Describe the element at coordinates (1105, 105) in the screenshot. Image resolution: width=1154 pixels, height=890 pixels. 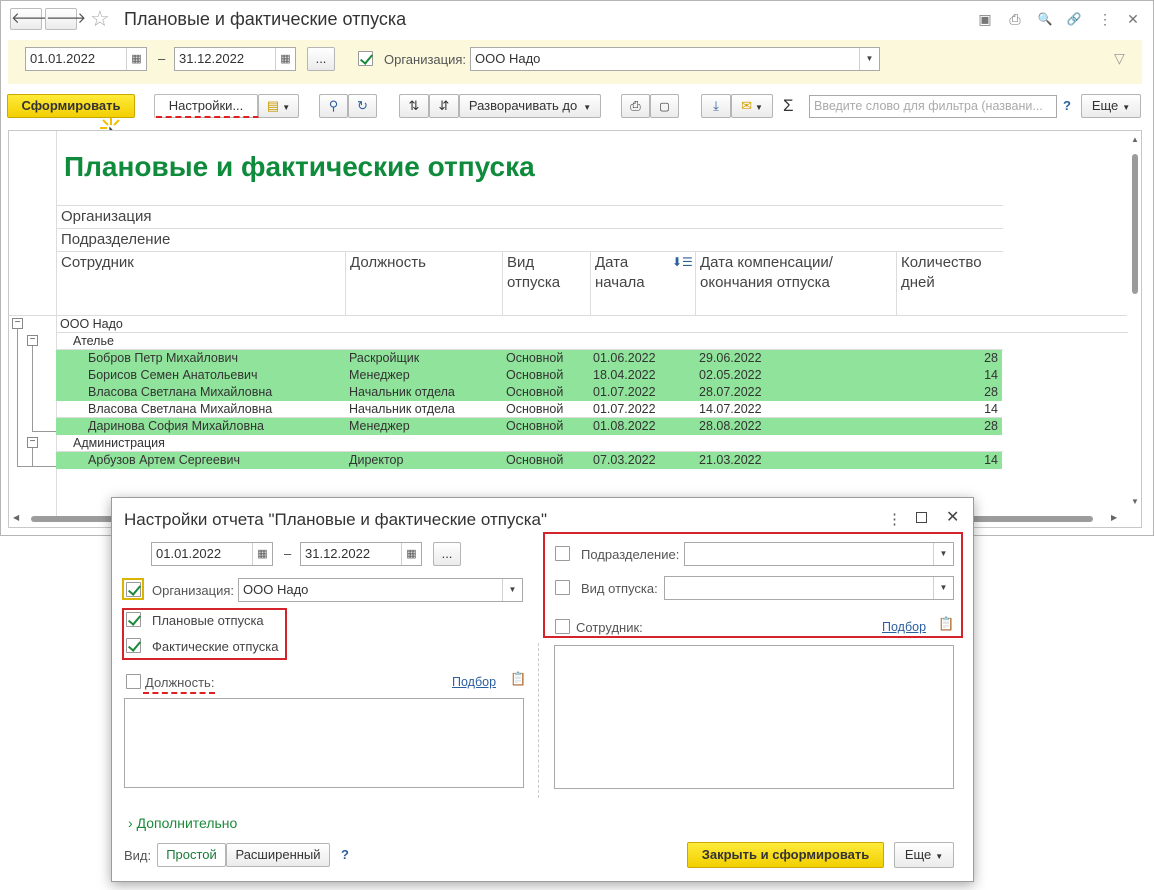
I see `more-label: Еще` at that location.